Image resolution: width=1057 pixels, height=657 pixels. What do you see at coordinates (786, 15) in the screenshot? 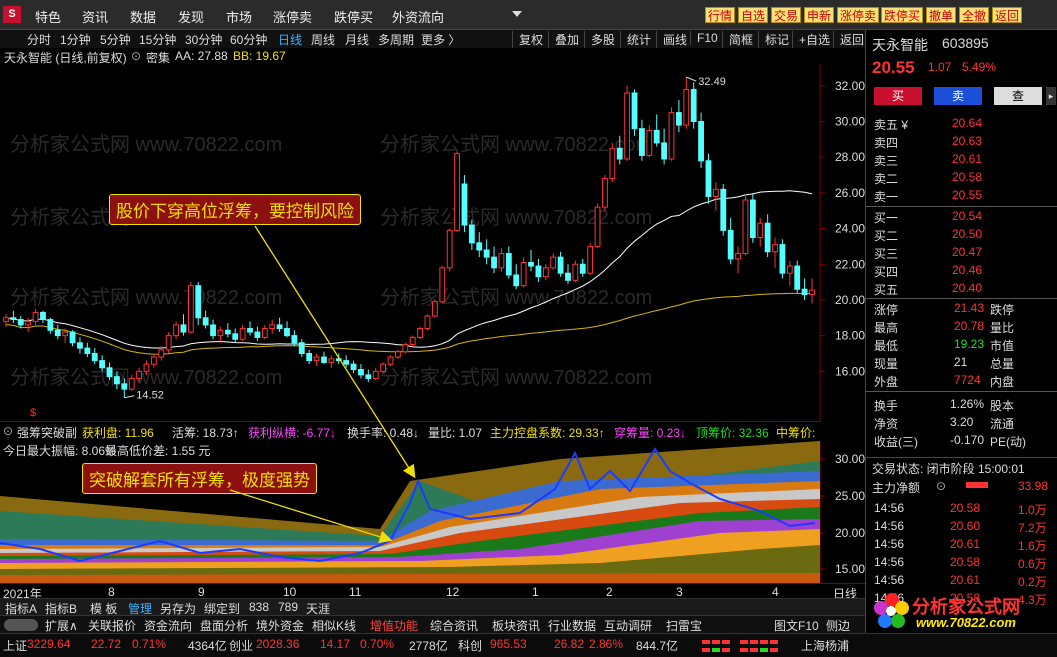
I see `trade-button: 交易` at bounding box center [786, 15].